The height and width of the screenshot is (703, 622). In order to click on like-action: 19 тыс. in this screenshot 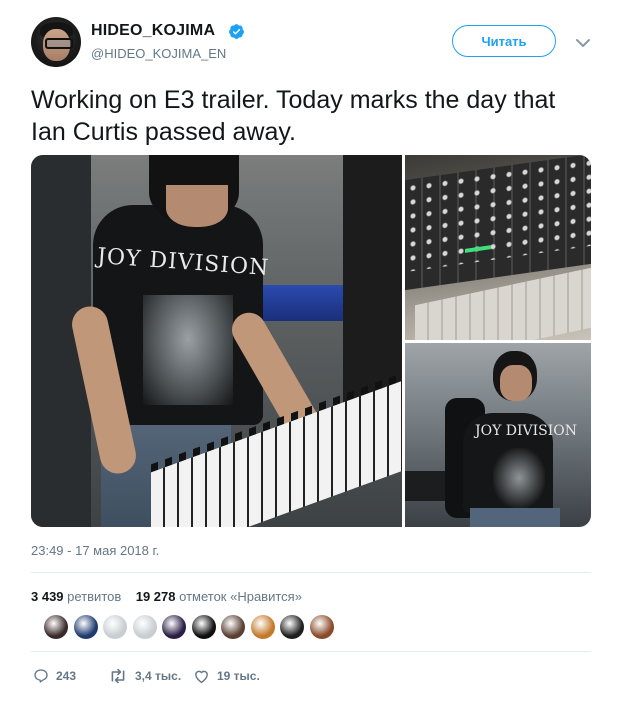, I will do `click(226, 676)`.